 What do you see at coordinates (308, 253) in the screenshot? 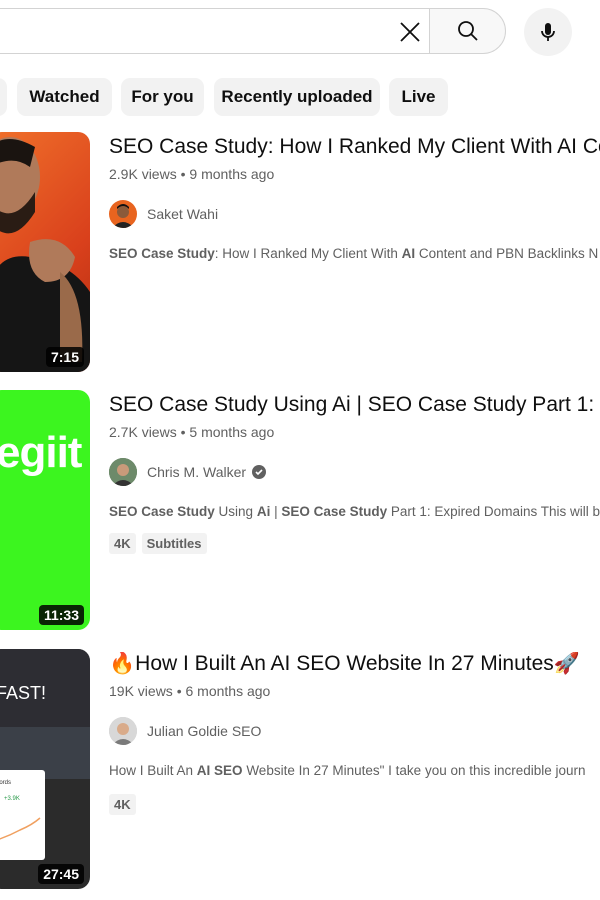
I see `description-text: : How I Ranked My Client With` at bounding box center [308, 253].